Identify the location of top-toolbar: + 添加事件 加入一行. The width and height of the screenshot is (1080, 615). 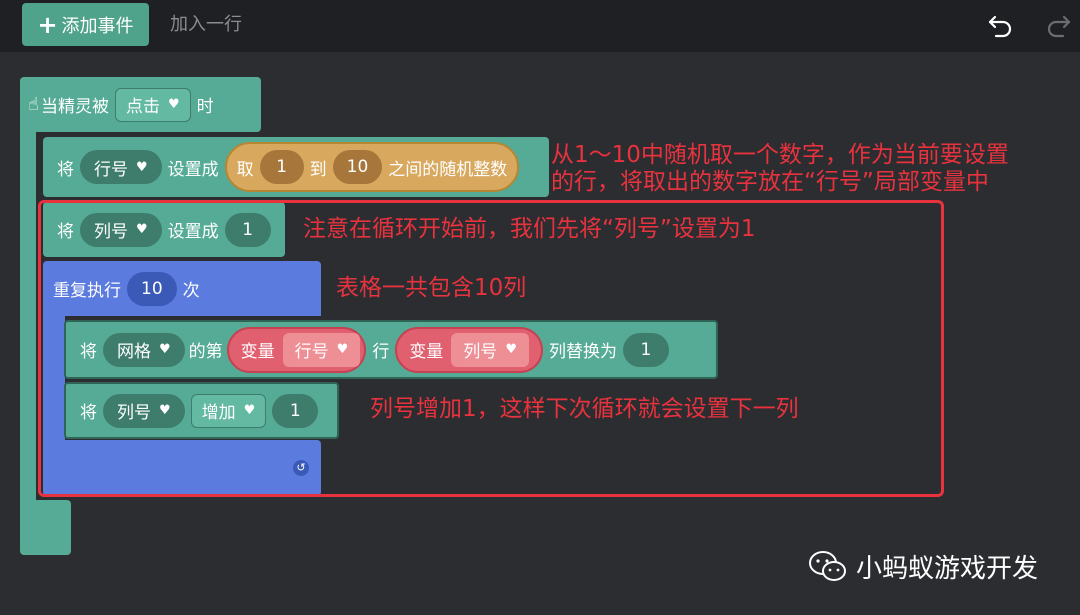
(540, 26).